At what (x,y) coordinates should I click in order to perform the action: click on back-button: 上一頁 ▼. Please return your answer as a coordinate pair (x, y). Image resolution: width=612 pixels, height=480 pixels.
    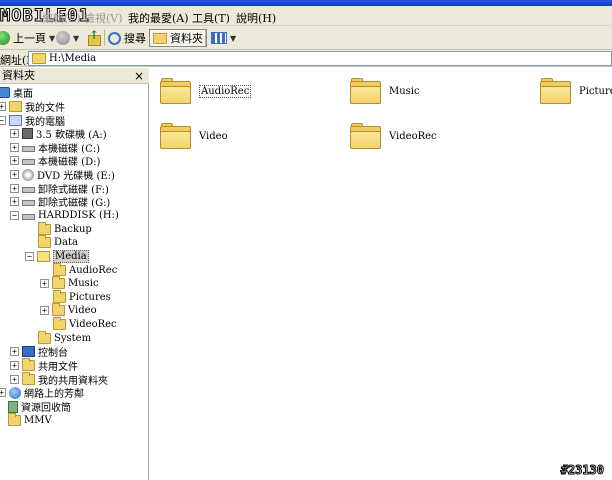
    Looking at the image, I should click on (27, 38).